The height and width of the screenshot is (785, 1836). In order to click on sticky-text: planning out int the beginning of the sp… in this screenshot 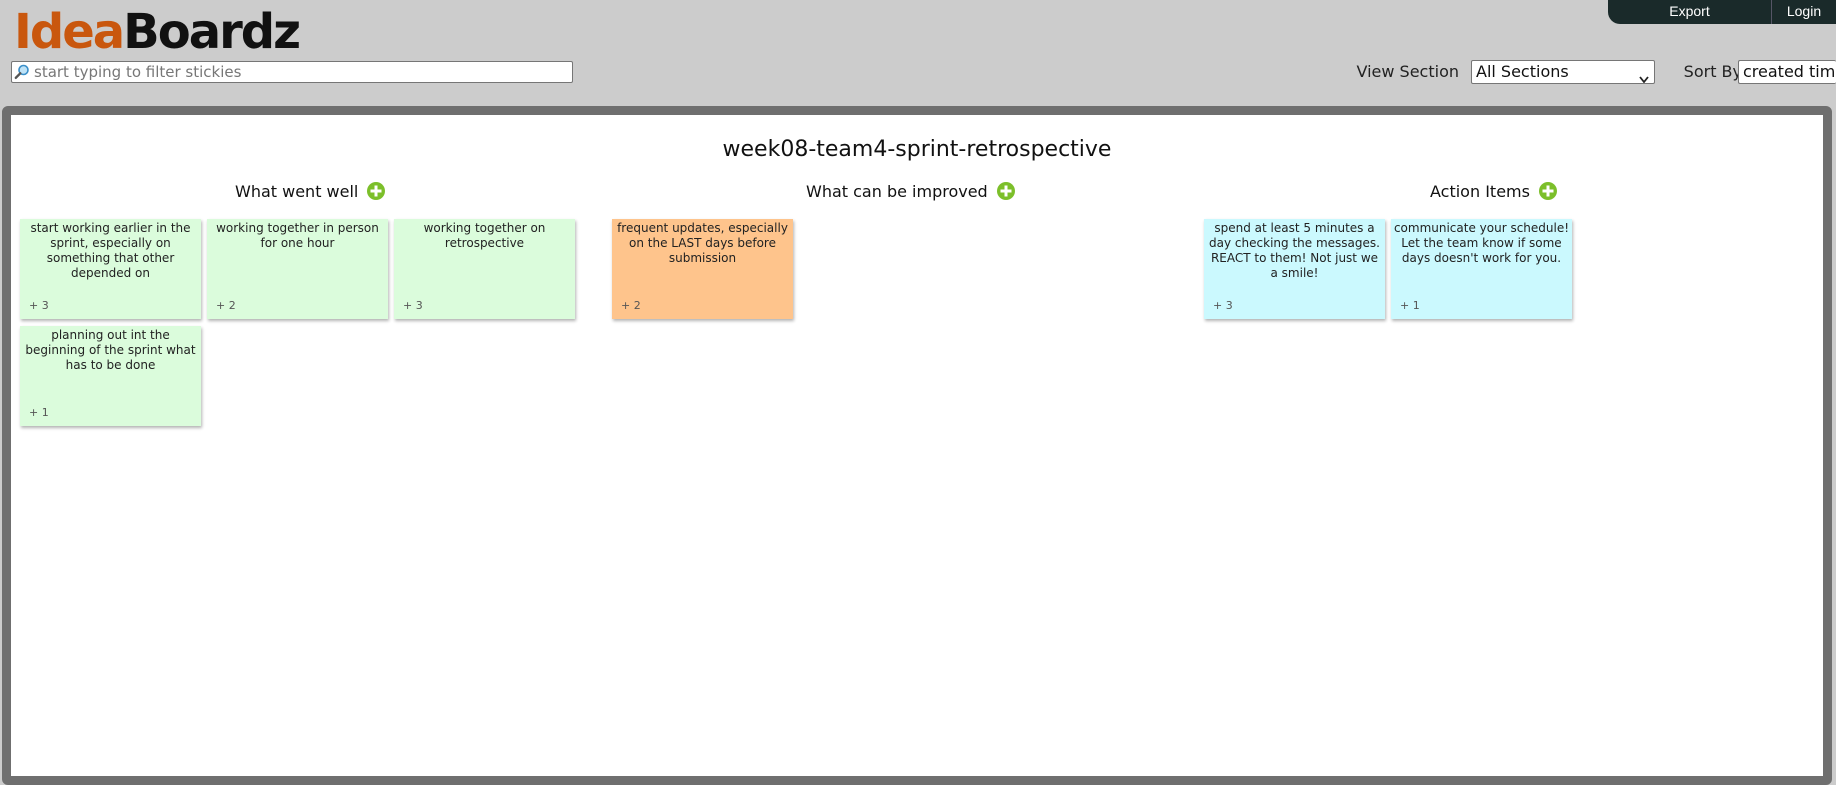, I will do `click(110, 350)`.